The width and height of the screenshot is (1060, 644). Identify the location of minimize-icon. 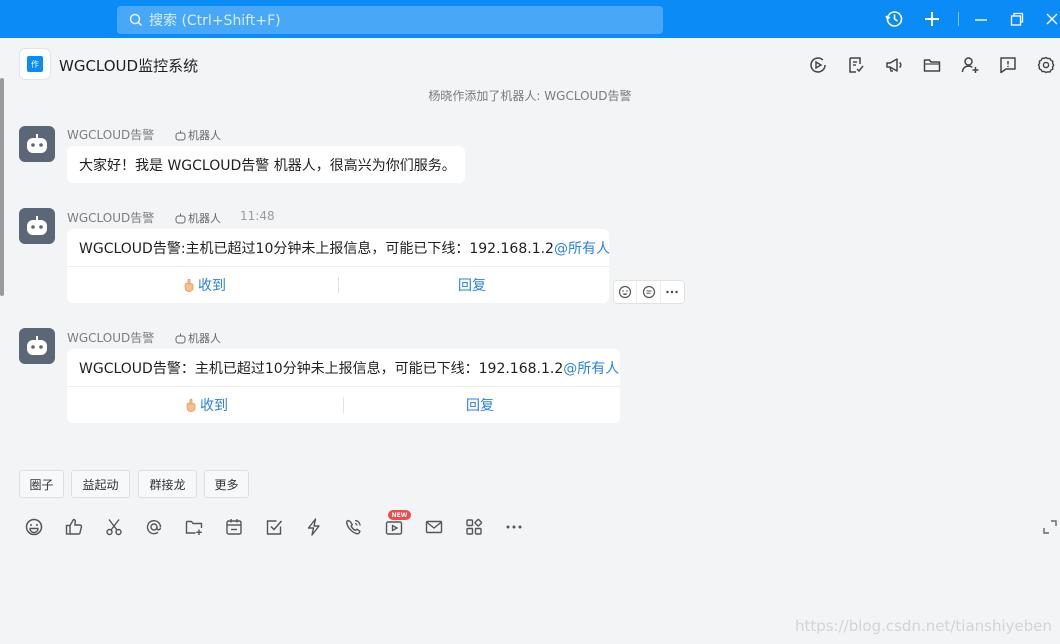
(981, 19).